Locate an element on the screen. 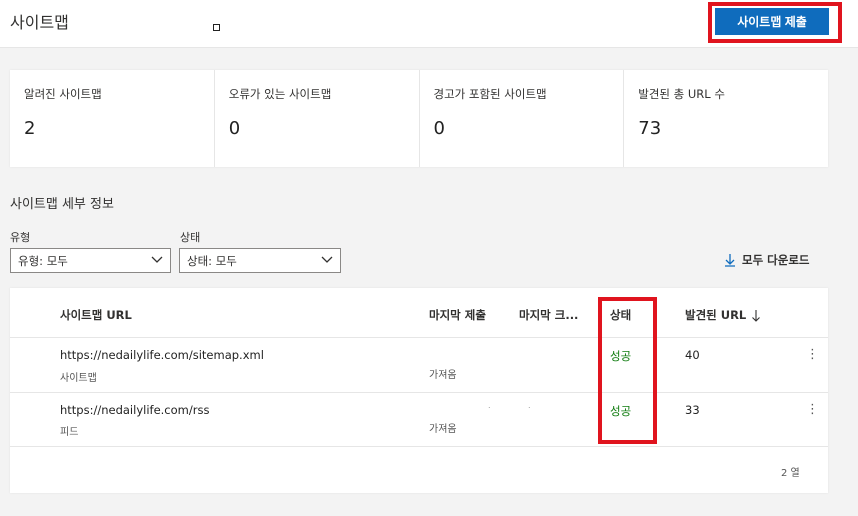 Image resolution: width=858 pixels, height=516 pixels. column-header-url: 사이트맵 URL is located at coordinates (96, 315).